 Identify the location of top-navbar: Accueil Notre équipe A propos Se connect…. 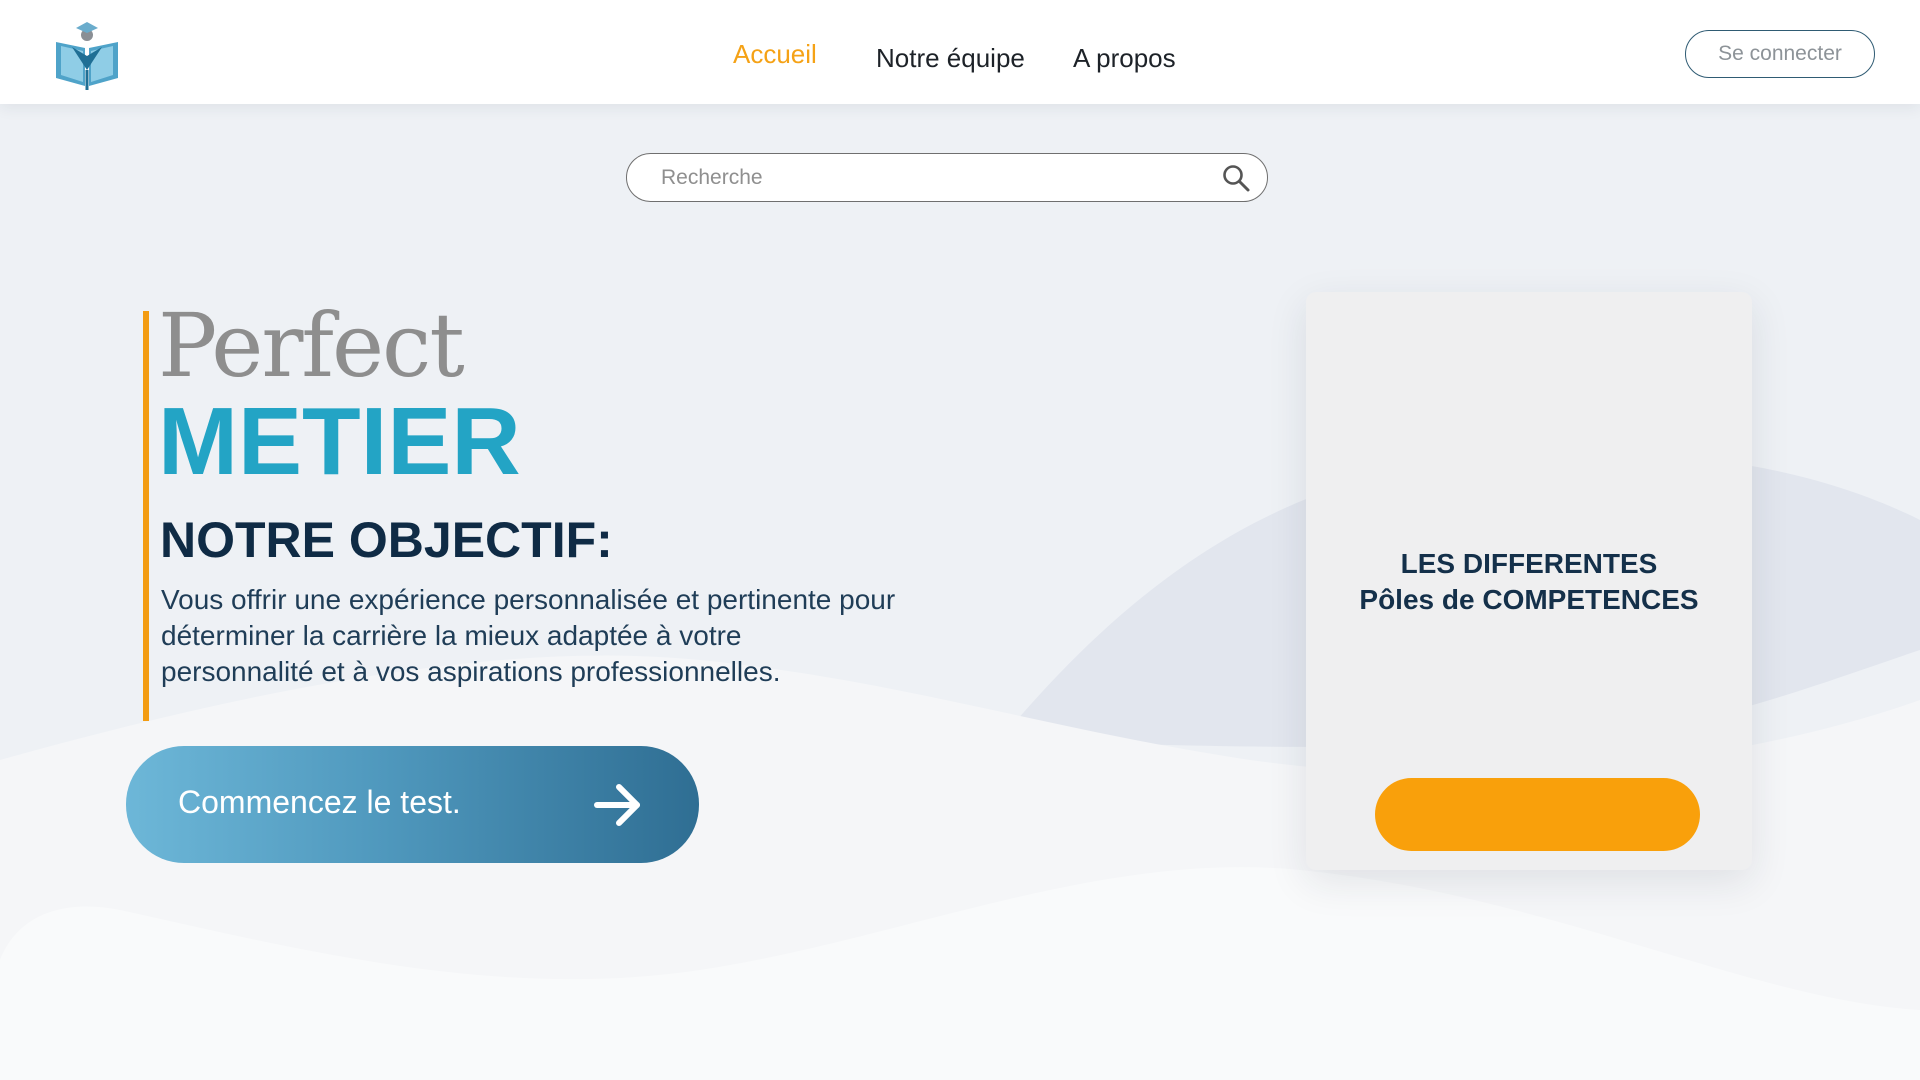
(960, 52).